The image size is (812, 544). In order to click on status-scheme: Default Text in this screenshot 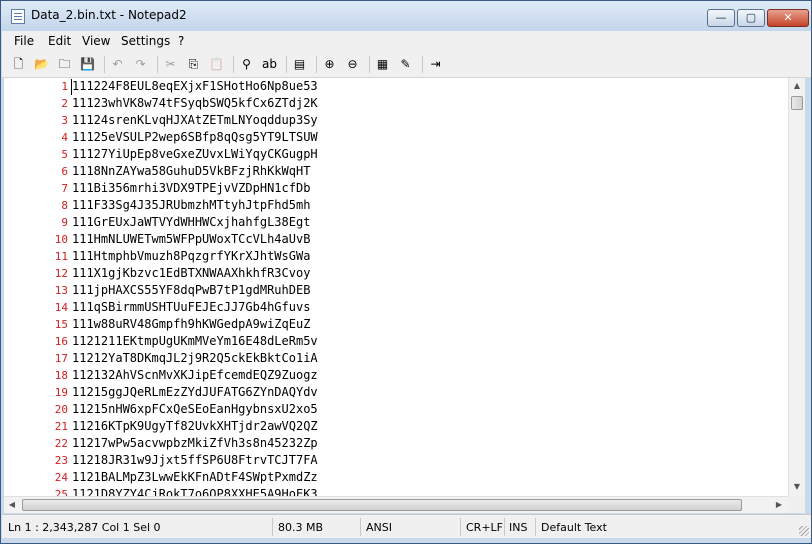, I will do `click(574, 527)`.